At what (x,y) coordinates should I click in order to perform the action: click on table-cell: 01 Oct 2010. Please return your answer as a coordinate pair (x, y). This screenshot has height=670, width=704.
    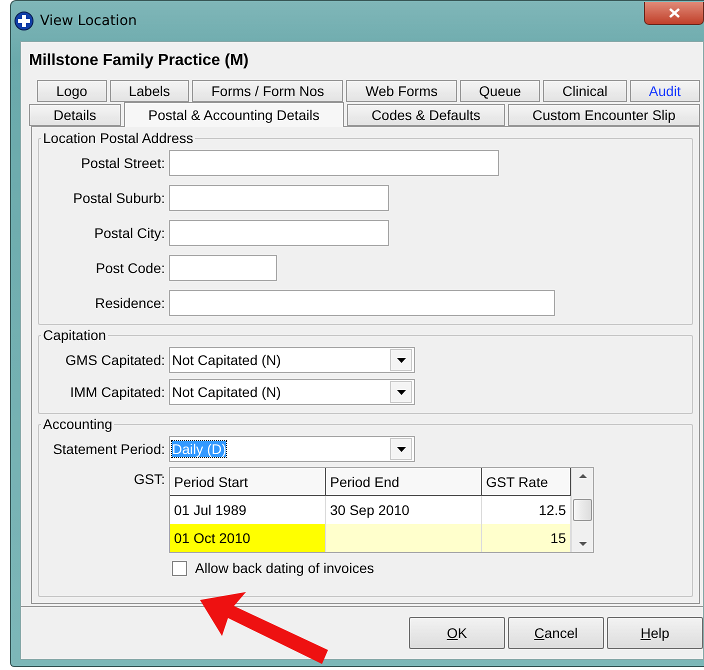
    Looking at the image, I should click on (248, 538).